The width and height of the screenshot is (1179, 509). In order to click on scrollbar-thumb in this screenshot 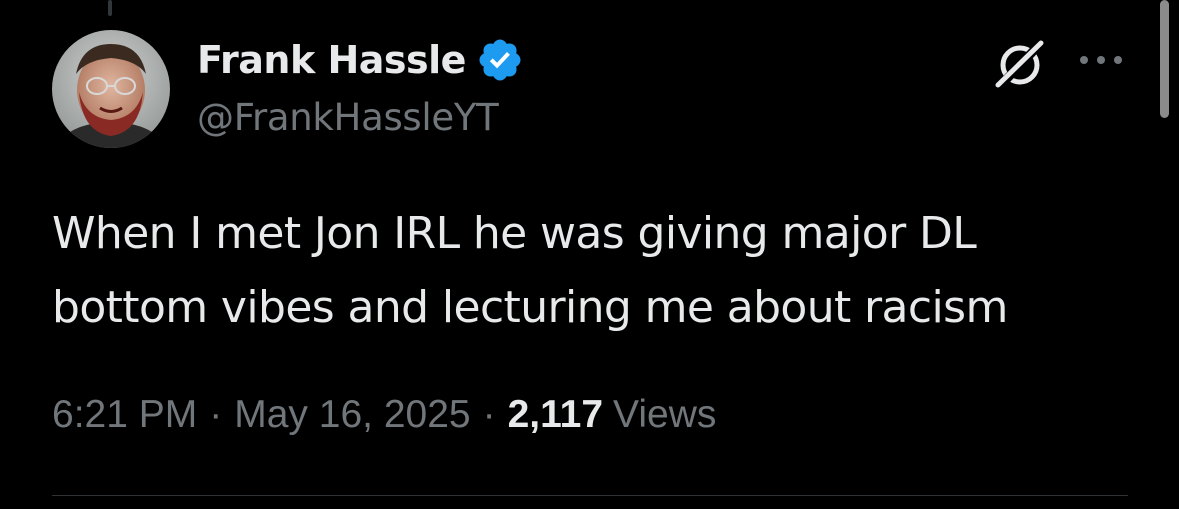, I will do `click(1164, 59)`.